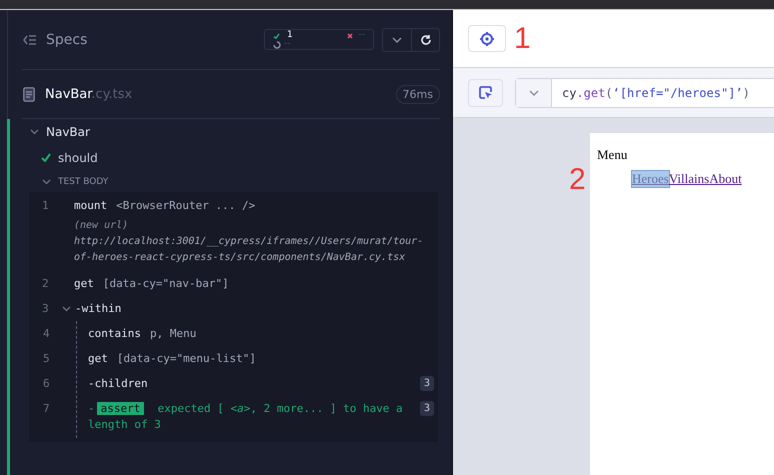  I want to click on reload-icon, so click(426, 40).